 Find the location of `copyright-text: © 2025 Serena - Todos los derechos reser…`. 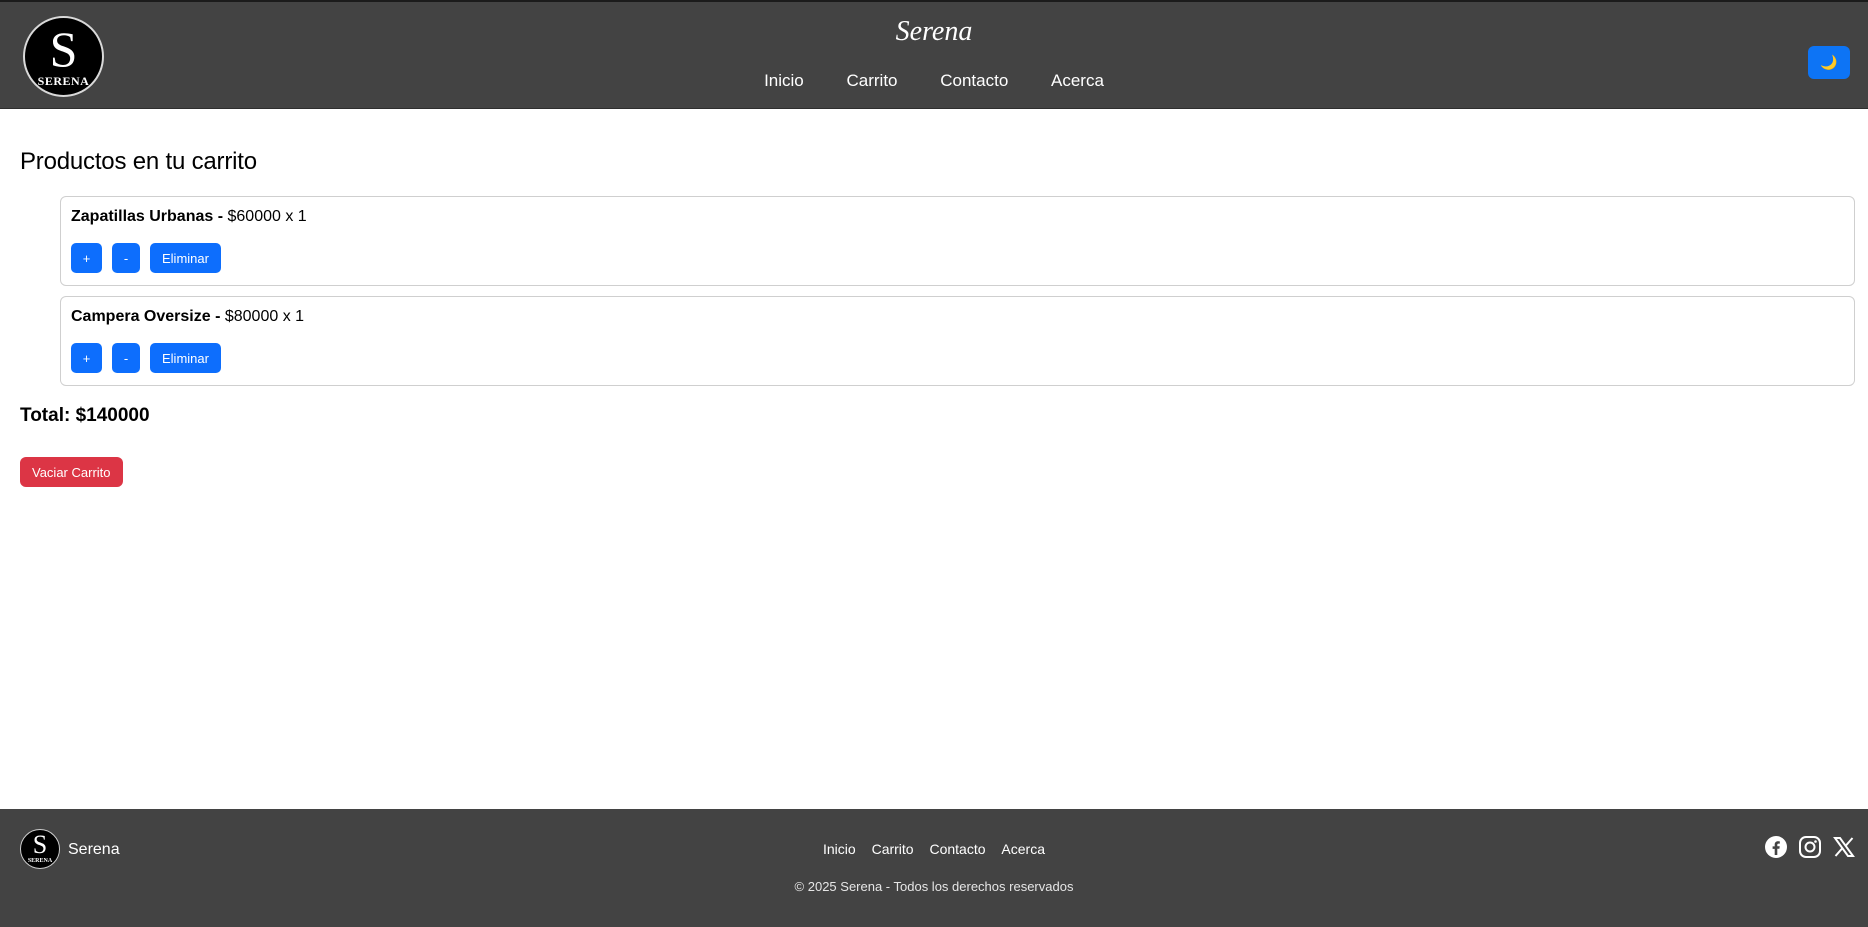

copyright-text: © 2025 Serena - Todos los derechos reser… is located at coordinates (934, 886).